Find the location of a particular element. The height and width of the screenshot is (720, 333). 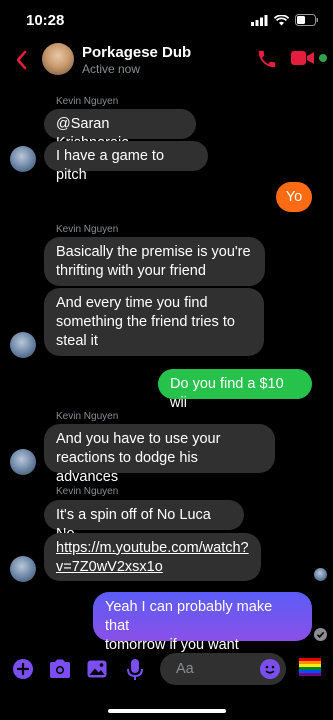

message-text: something the friend tries to is located at coordinates (145, 322).